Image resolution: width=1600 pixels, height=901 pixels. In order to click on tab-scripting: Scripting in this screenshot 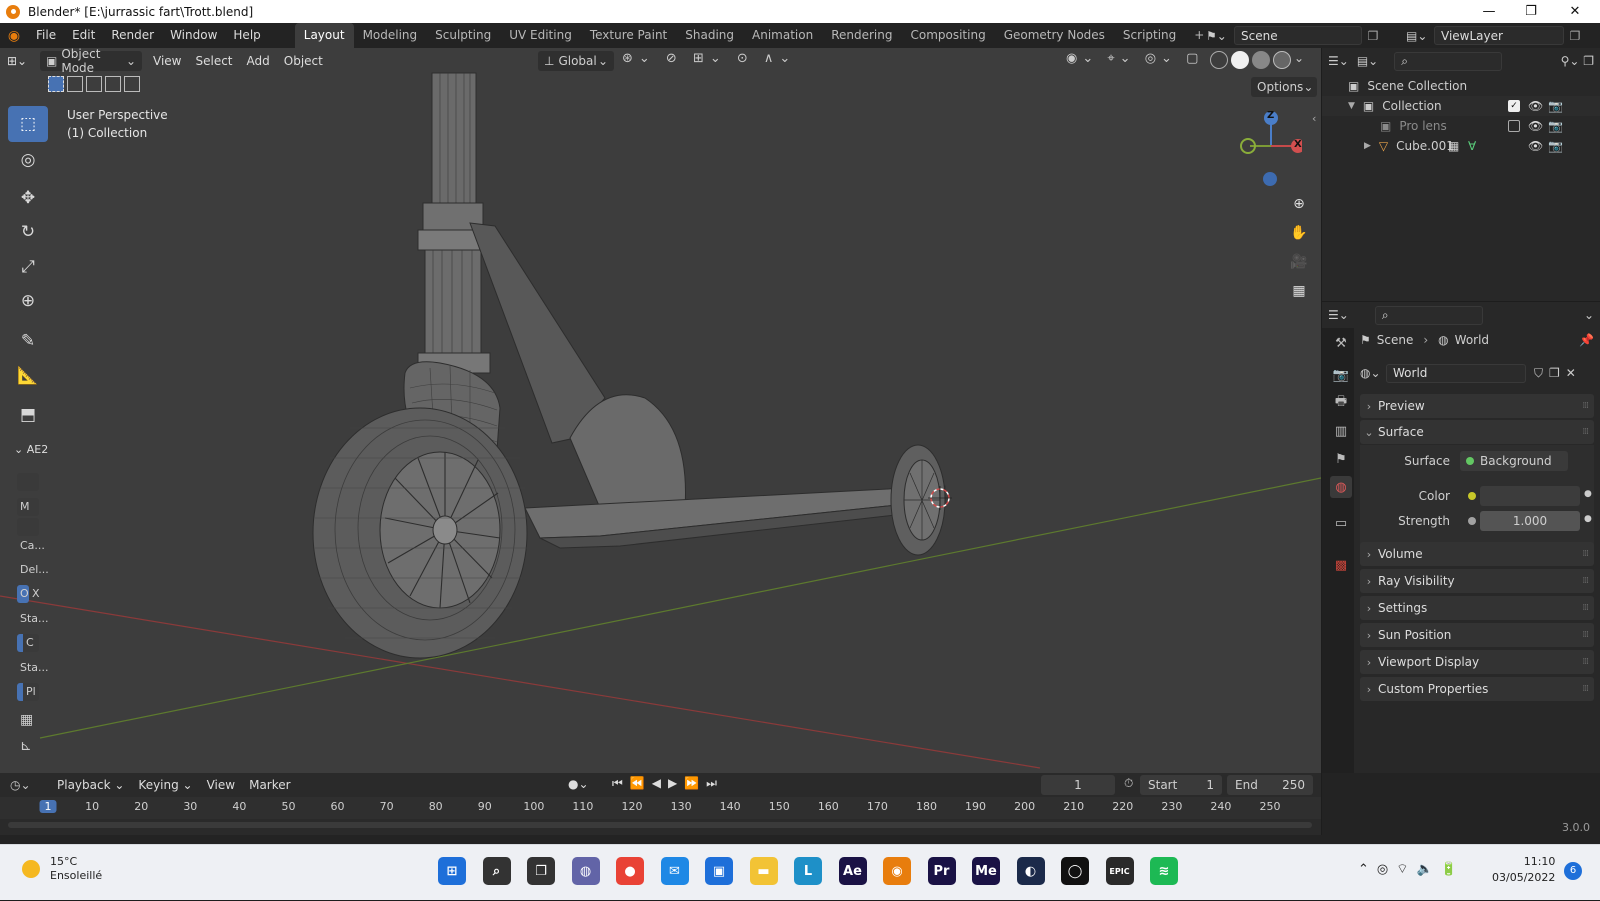, I will do `click(1149, 35)`.